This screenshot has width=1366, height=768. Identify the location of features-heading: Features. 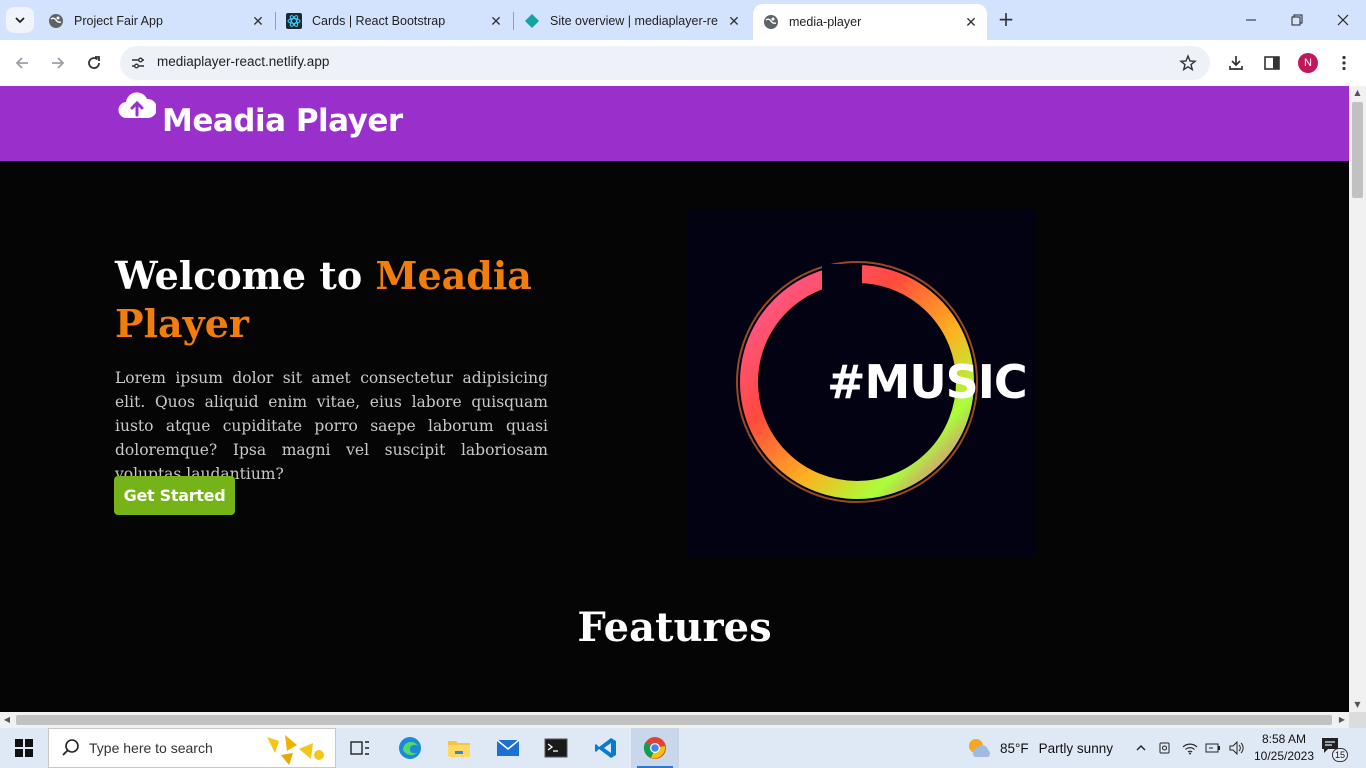
(674, 627).